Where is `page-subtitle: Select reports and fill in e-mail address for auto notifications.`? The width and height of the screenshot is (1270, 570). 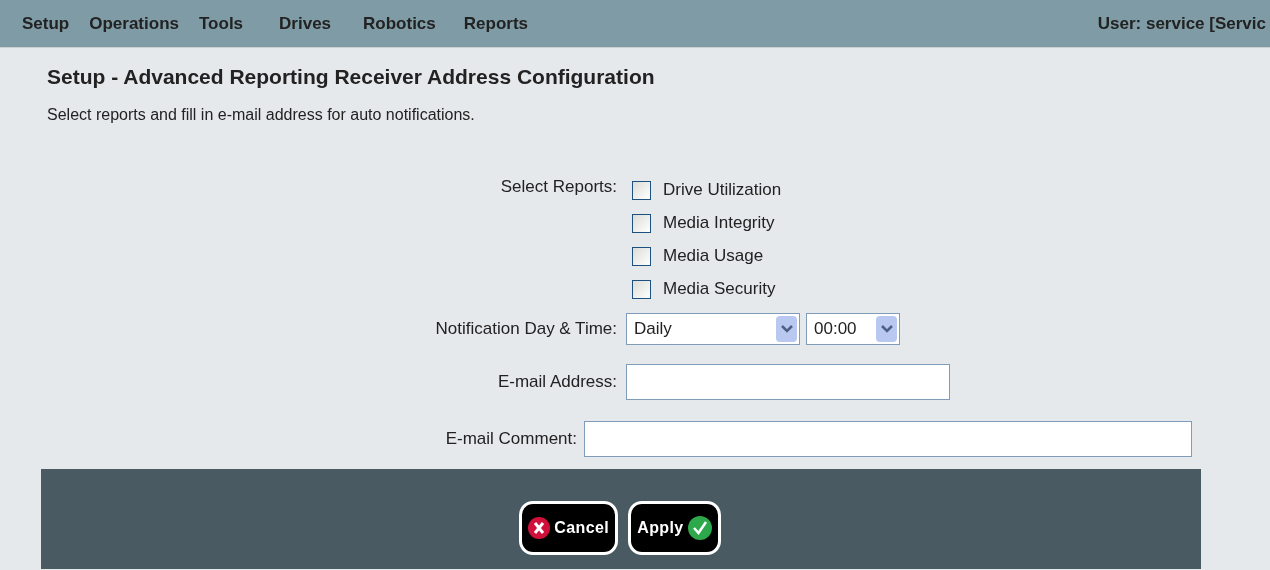
page-subtitle: Select reports and fill in e-mail address for auto notifications. is located at coordinates (261, 114).